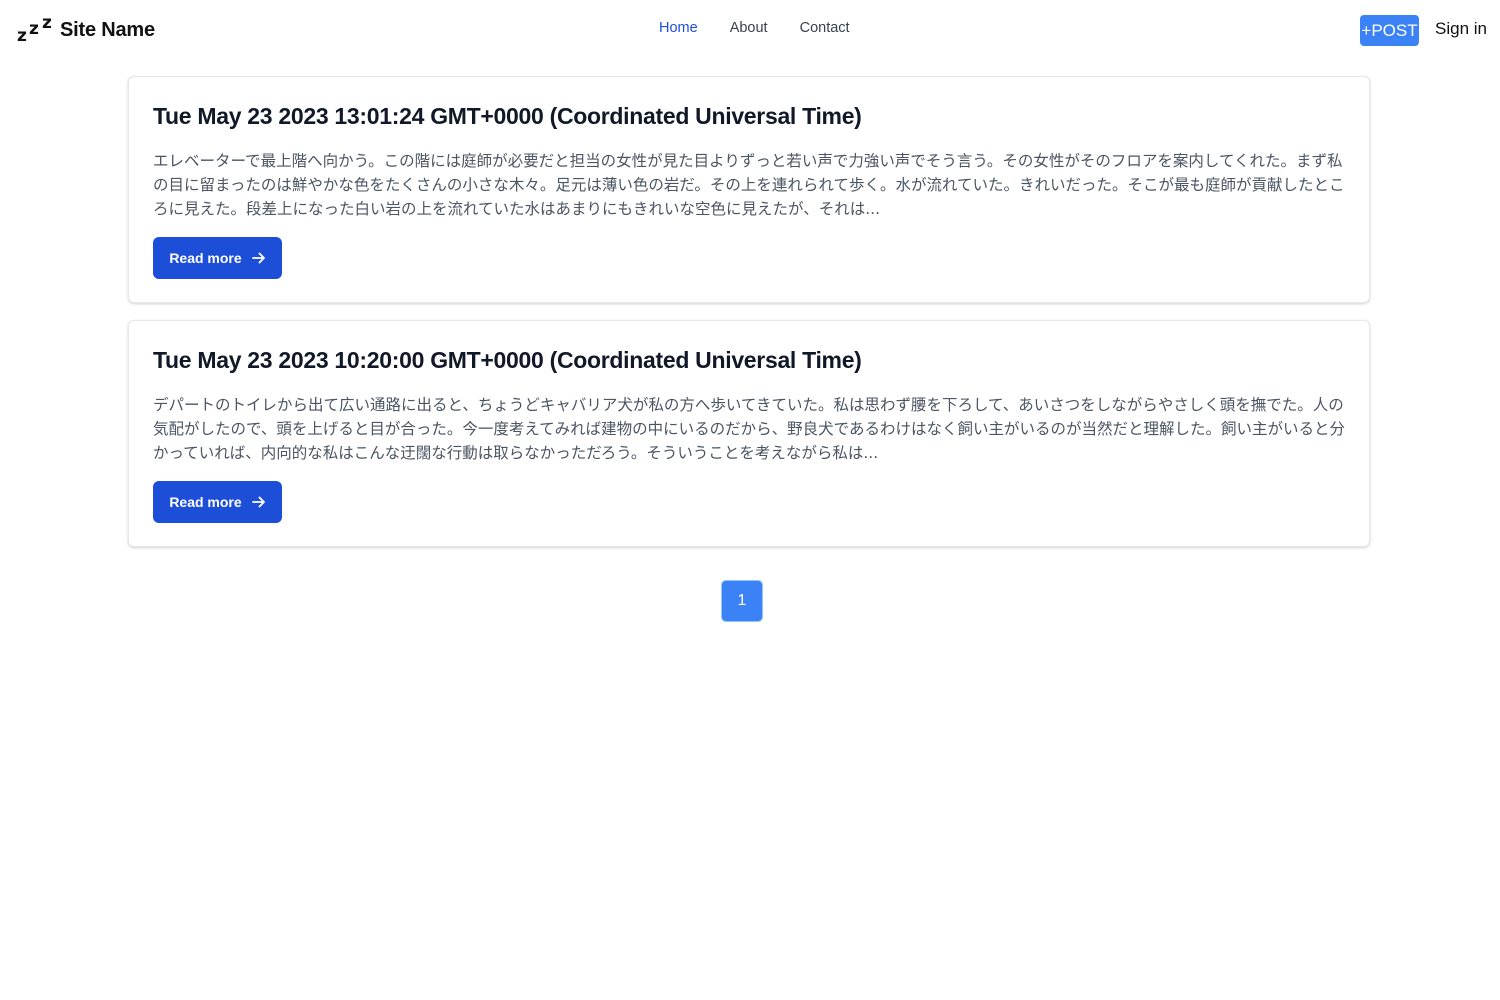 The width and height of the screenshot is (1500, 1000). What do you see at coordinates (678, 28) in the screenshot?
I see `nav-link-home: Home` at bounding box center [678, 28].